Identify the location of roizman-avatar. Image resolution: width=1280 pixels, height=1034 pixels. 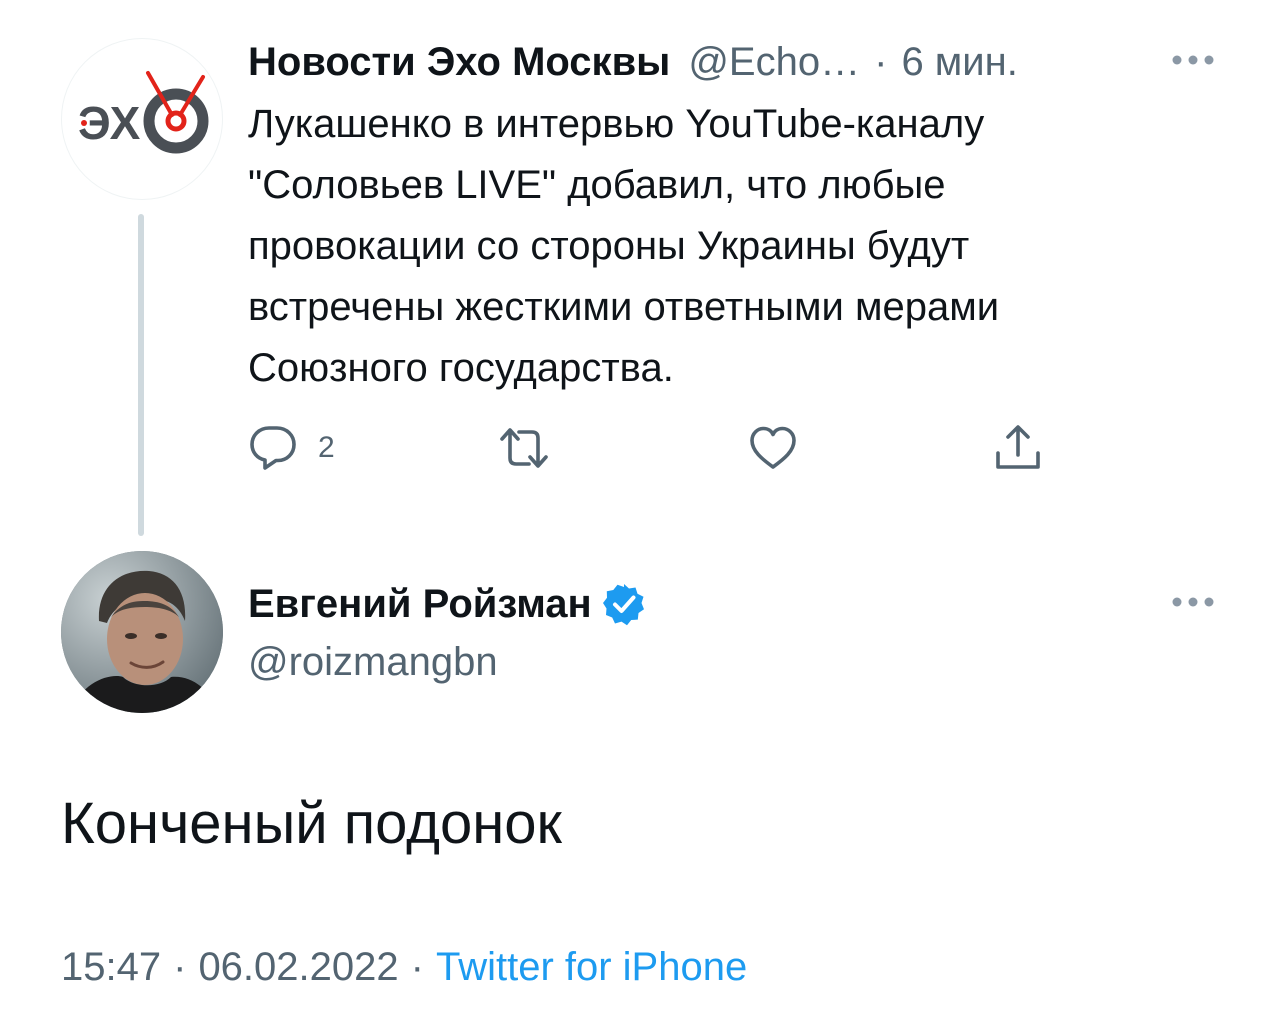
(142, 632).